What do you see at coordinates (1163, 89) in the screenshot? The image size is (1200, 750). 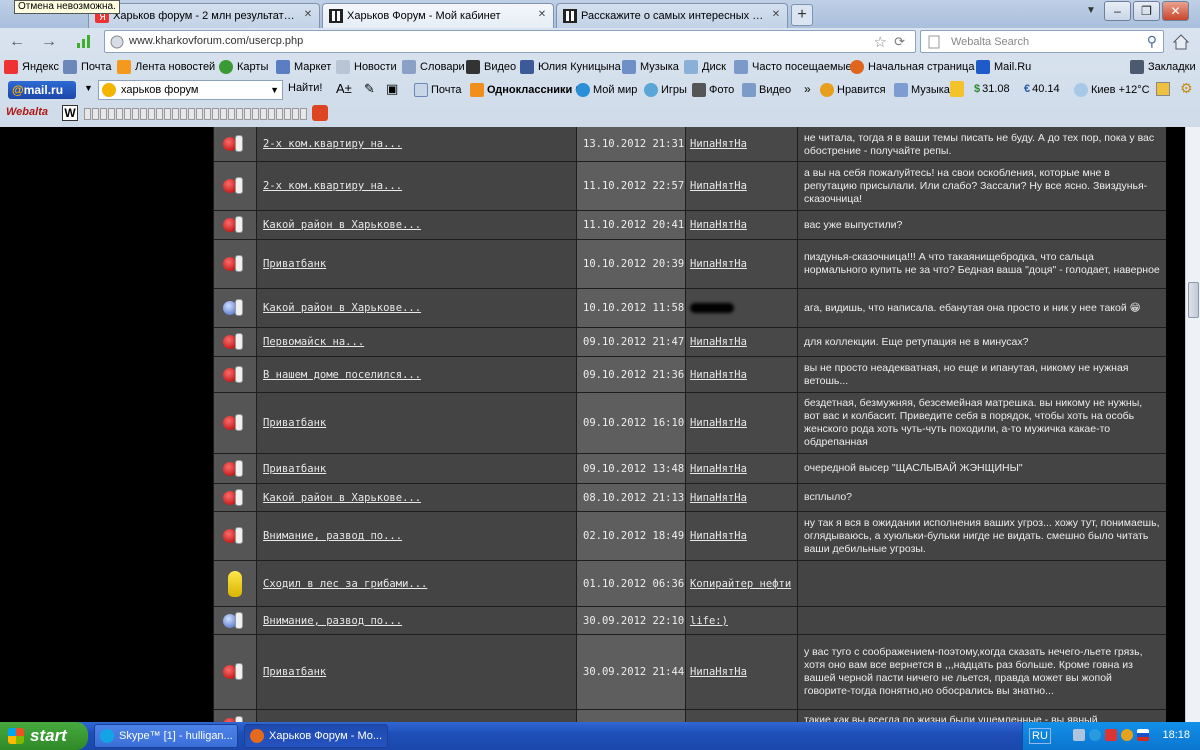 I see `puzzle-icon` at bounding box center [1163, 89].